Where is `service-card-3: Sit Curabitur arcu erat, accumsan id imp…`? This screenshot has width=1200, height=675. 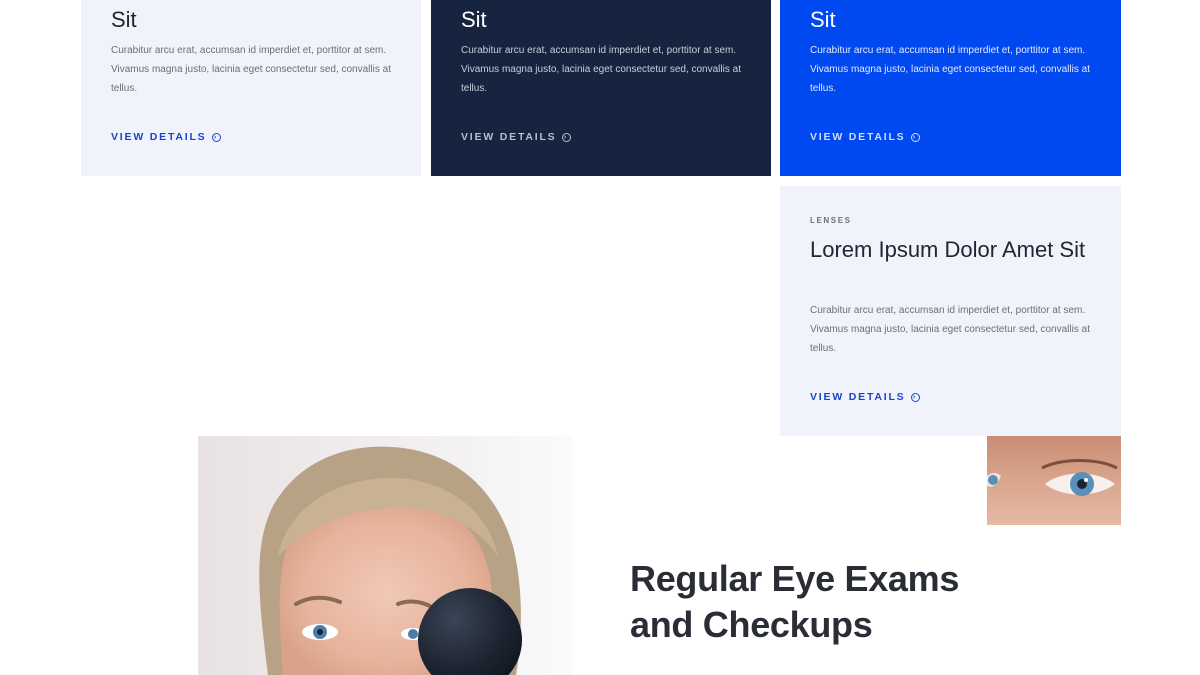 service-card-3: Sit Curabitur arcu erat, accumsan id imp… is located at coordinates (950, 88).